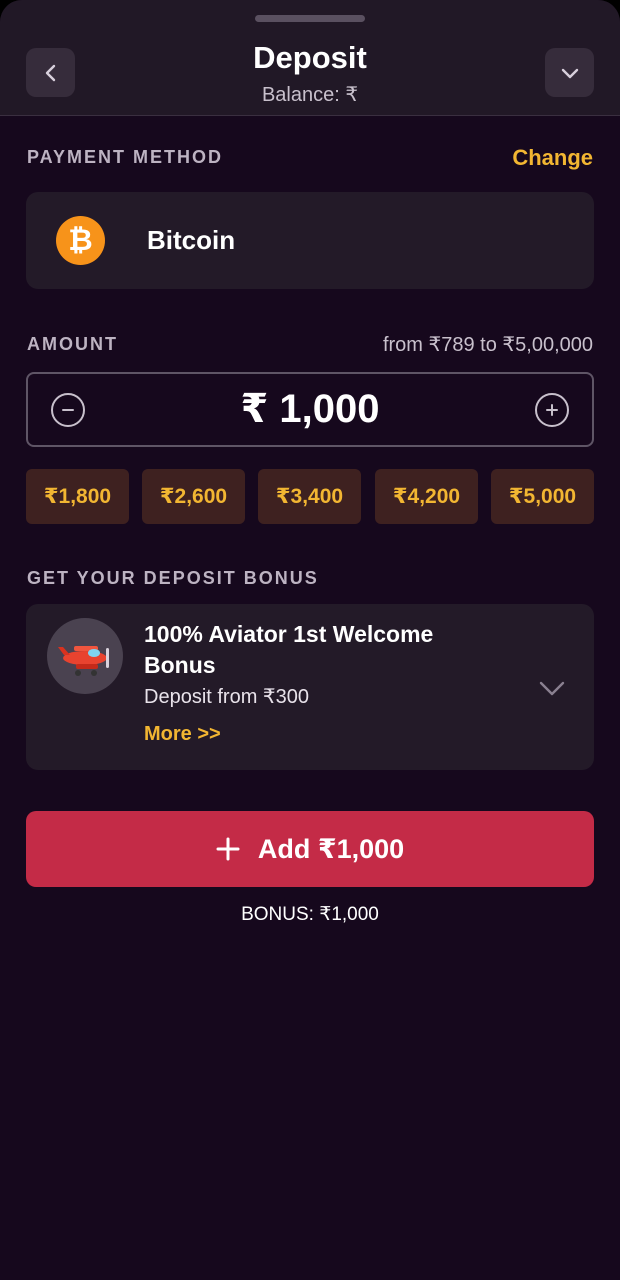 The height and width of the screenshot is (1280, 620). Describe the element at coordinates (72, 344) in the screenshot. I see `amount-label: AMOUNT` at that location.